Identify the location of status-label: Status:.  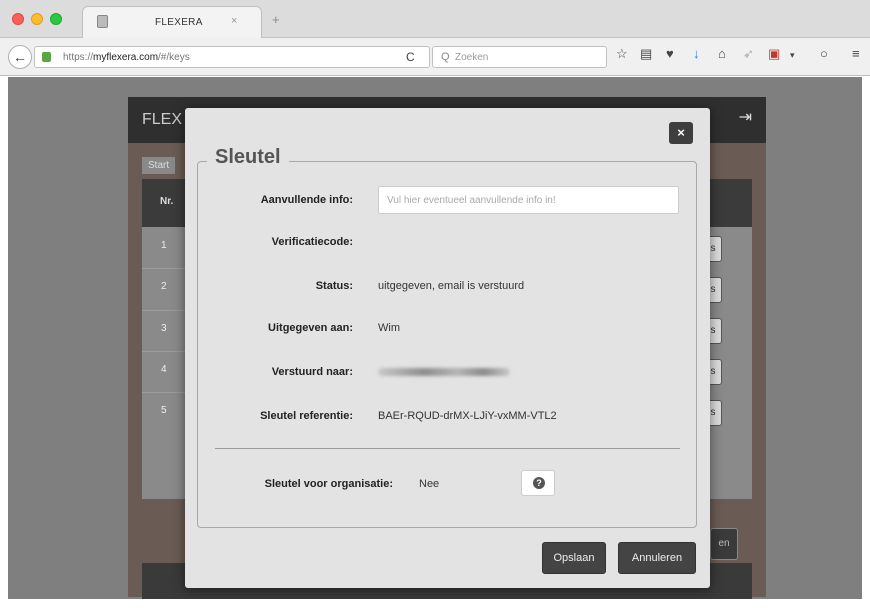
(334, 286).